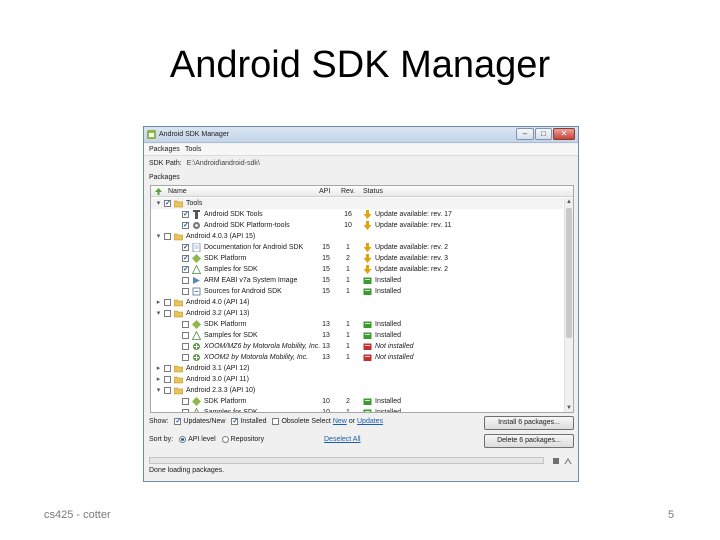 Image resolution: width=720 pixels, height=540 pixels. I want to click on table-scrollbar: ▲ ▼, so click(568, 305).